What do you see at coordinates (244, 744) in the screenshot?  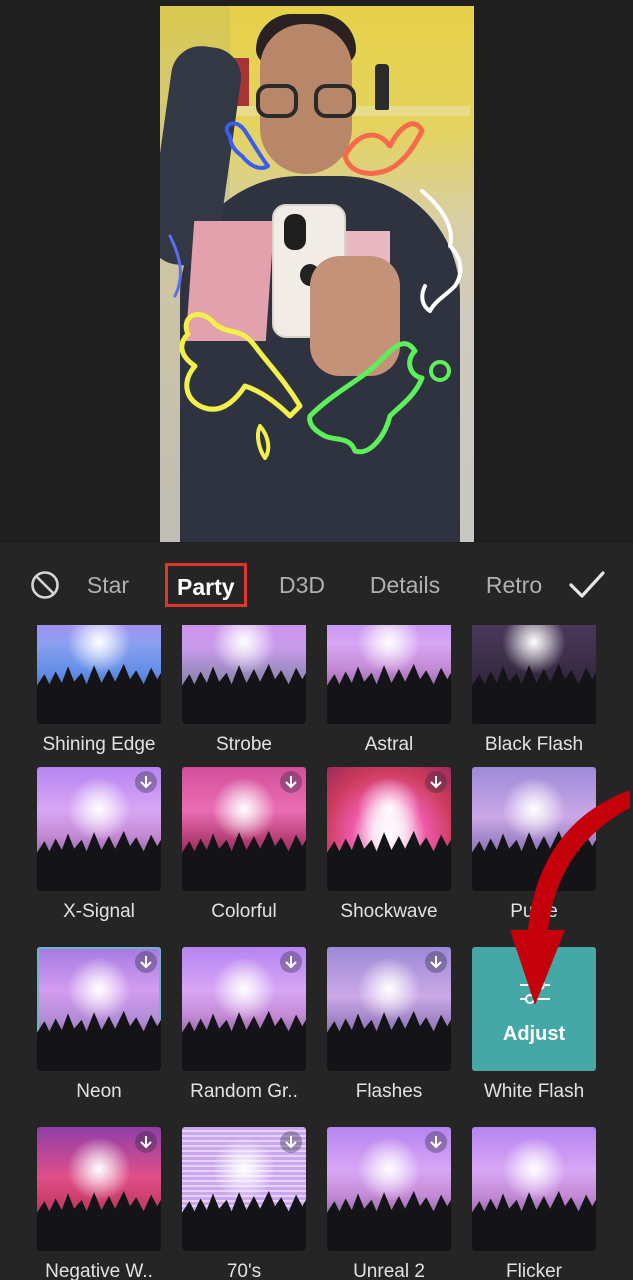 I see `effect-label: Strobe` at bounding box center [244, 744].